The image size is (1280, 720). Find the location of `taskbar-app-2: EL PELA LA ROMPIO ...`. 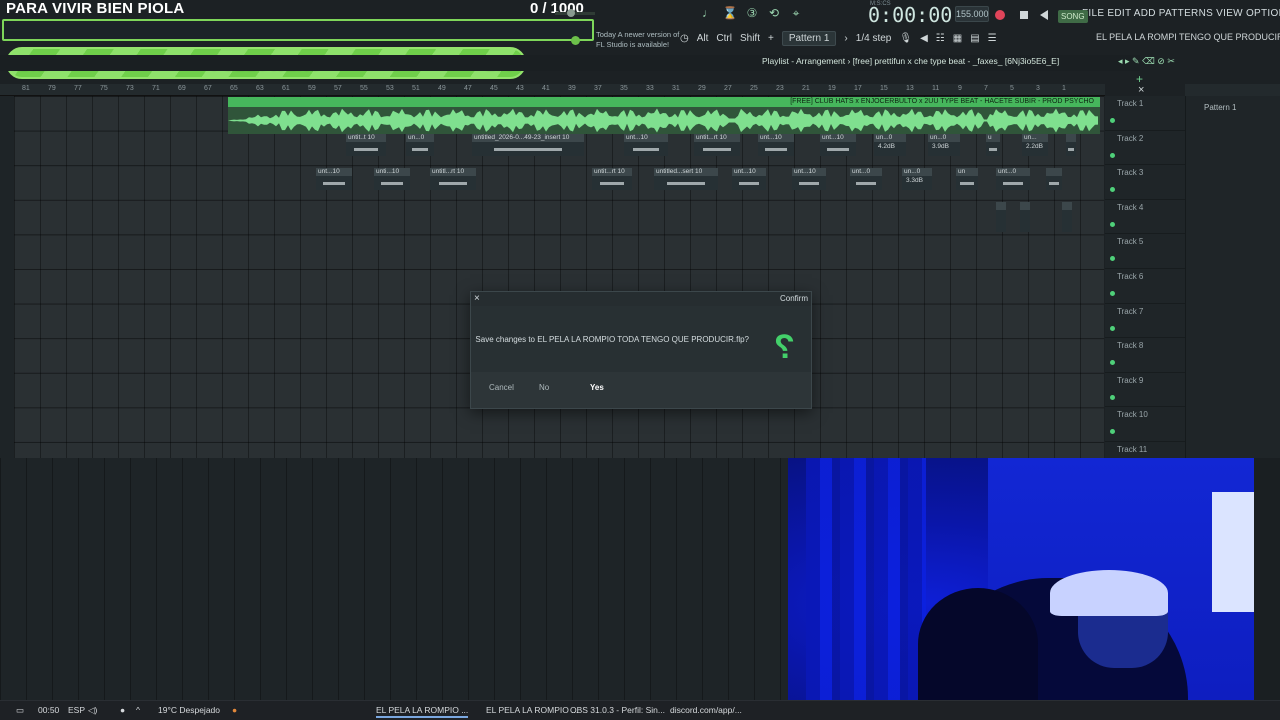

taskbar-app-2: EL PELA LA ROMPIO ... is located at coordinates (532, 710).